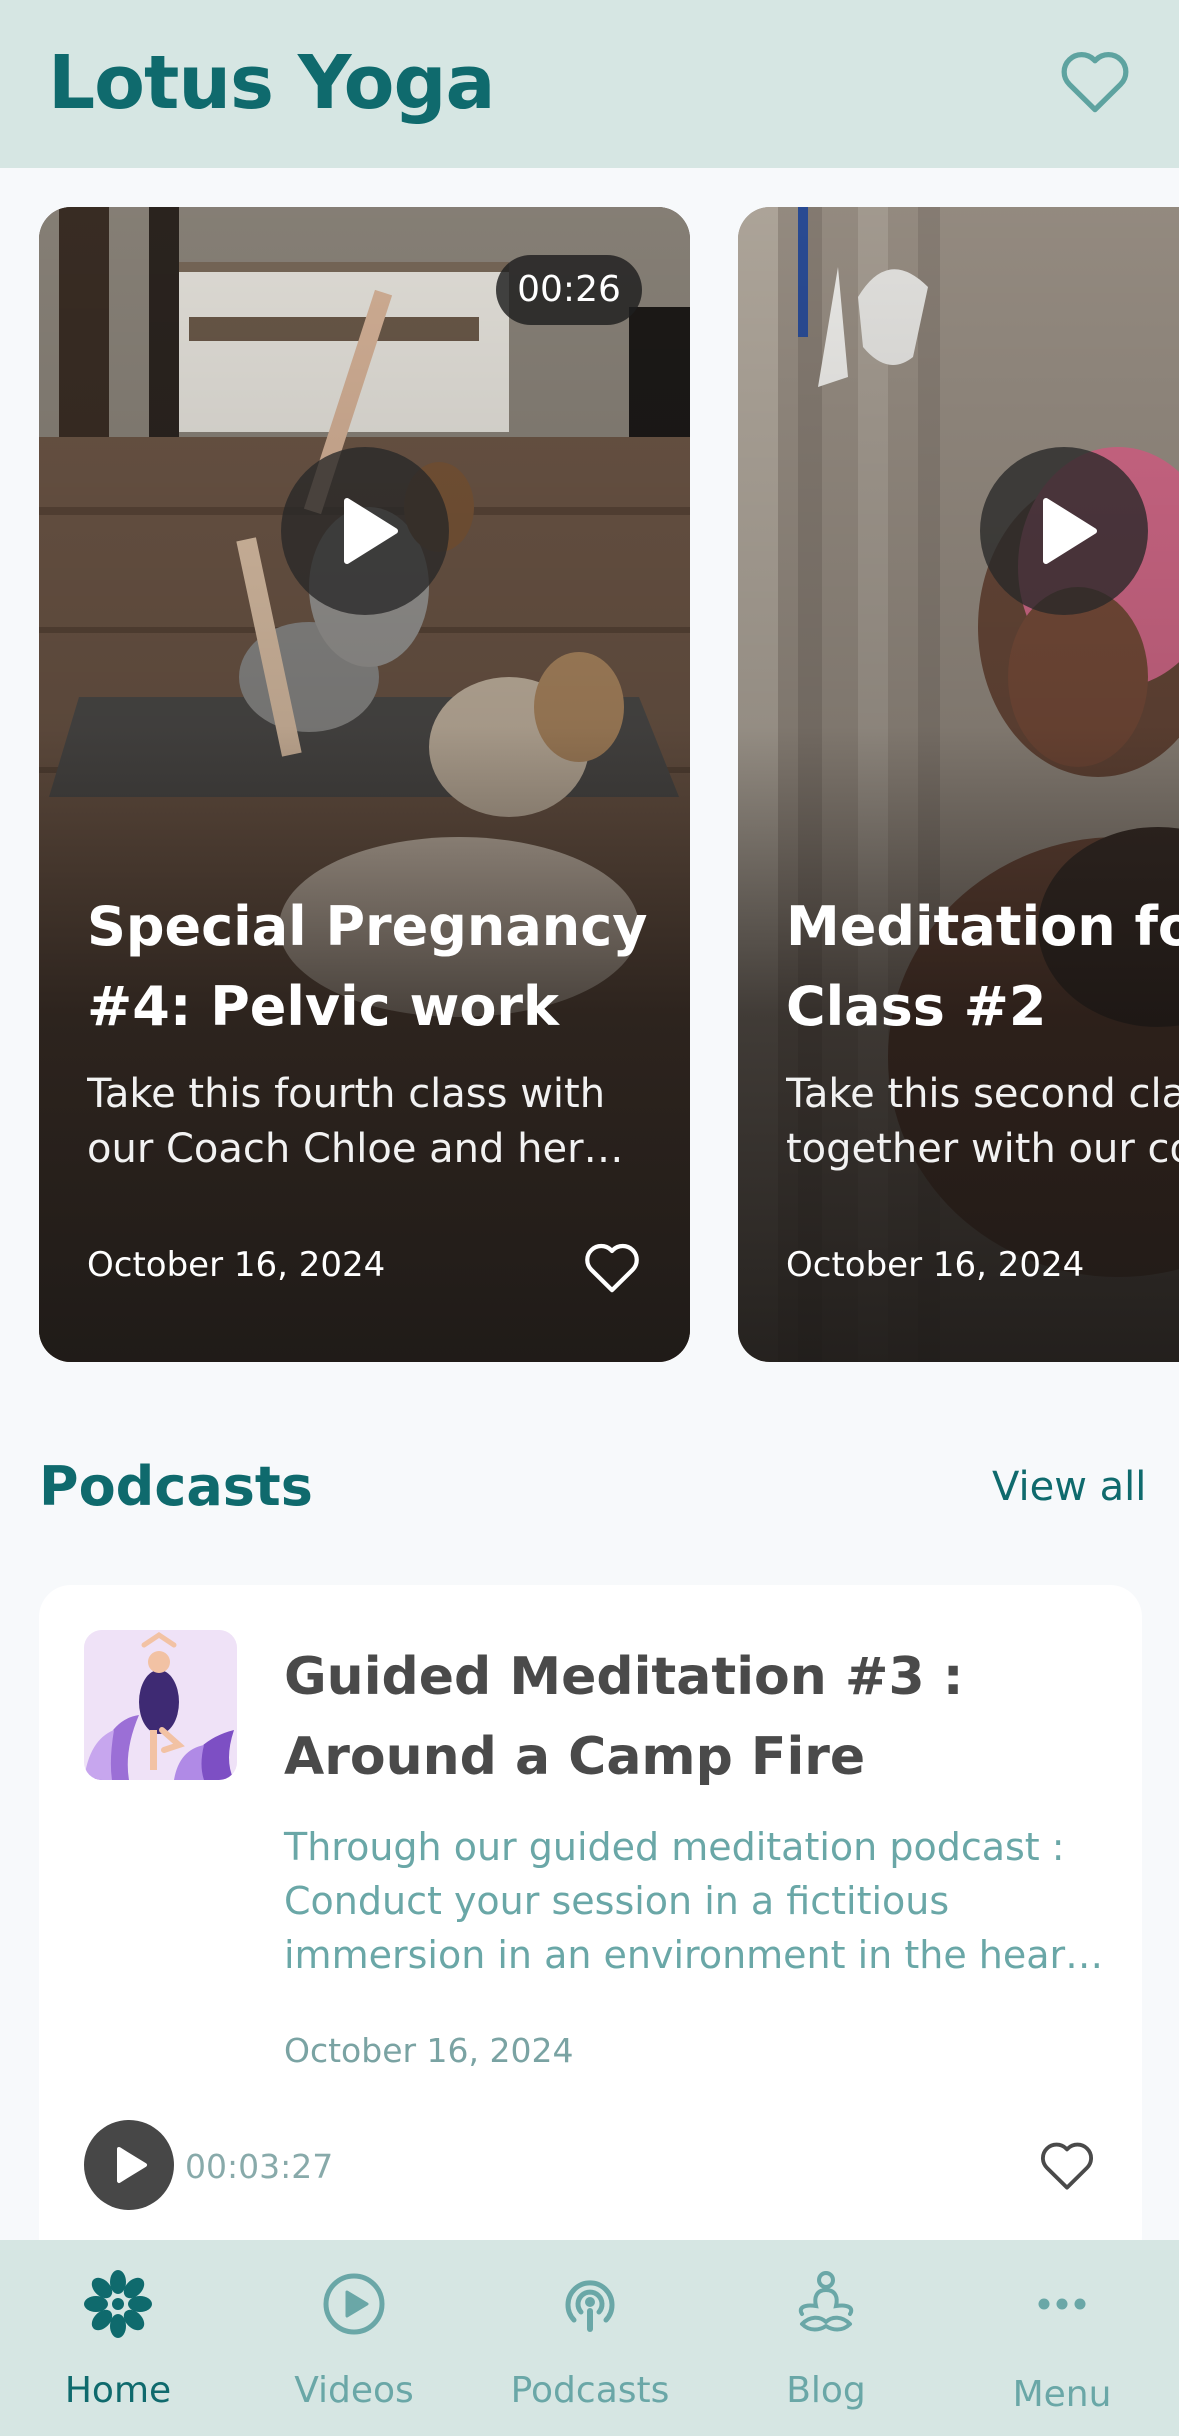 This screenshot has width=1179, height=2436. What do you see at coordinates (1062, 2304) in the screenshot?
I see `more-dots-icon` at bounding box center [1062, 2304].